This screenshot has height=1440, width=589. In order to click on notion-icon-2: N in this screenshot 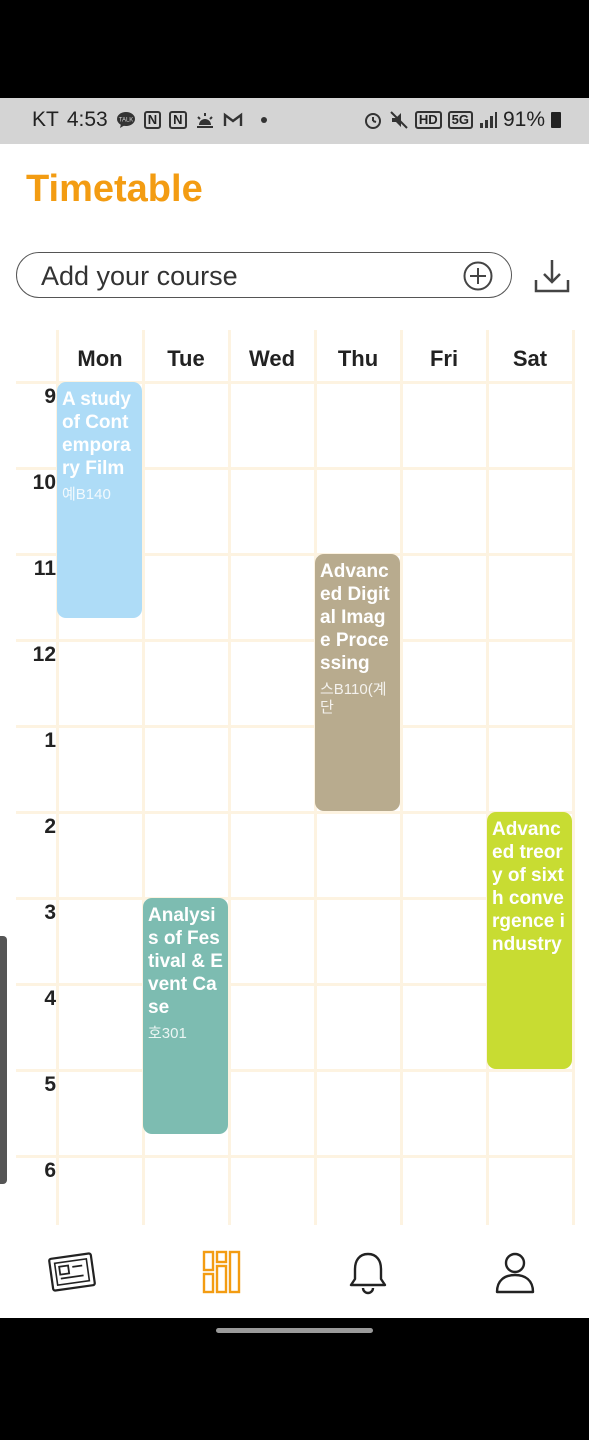, I will do `click(178, 120)`.